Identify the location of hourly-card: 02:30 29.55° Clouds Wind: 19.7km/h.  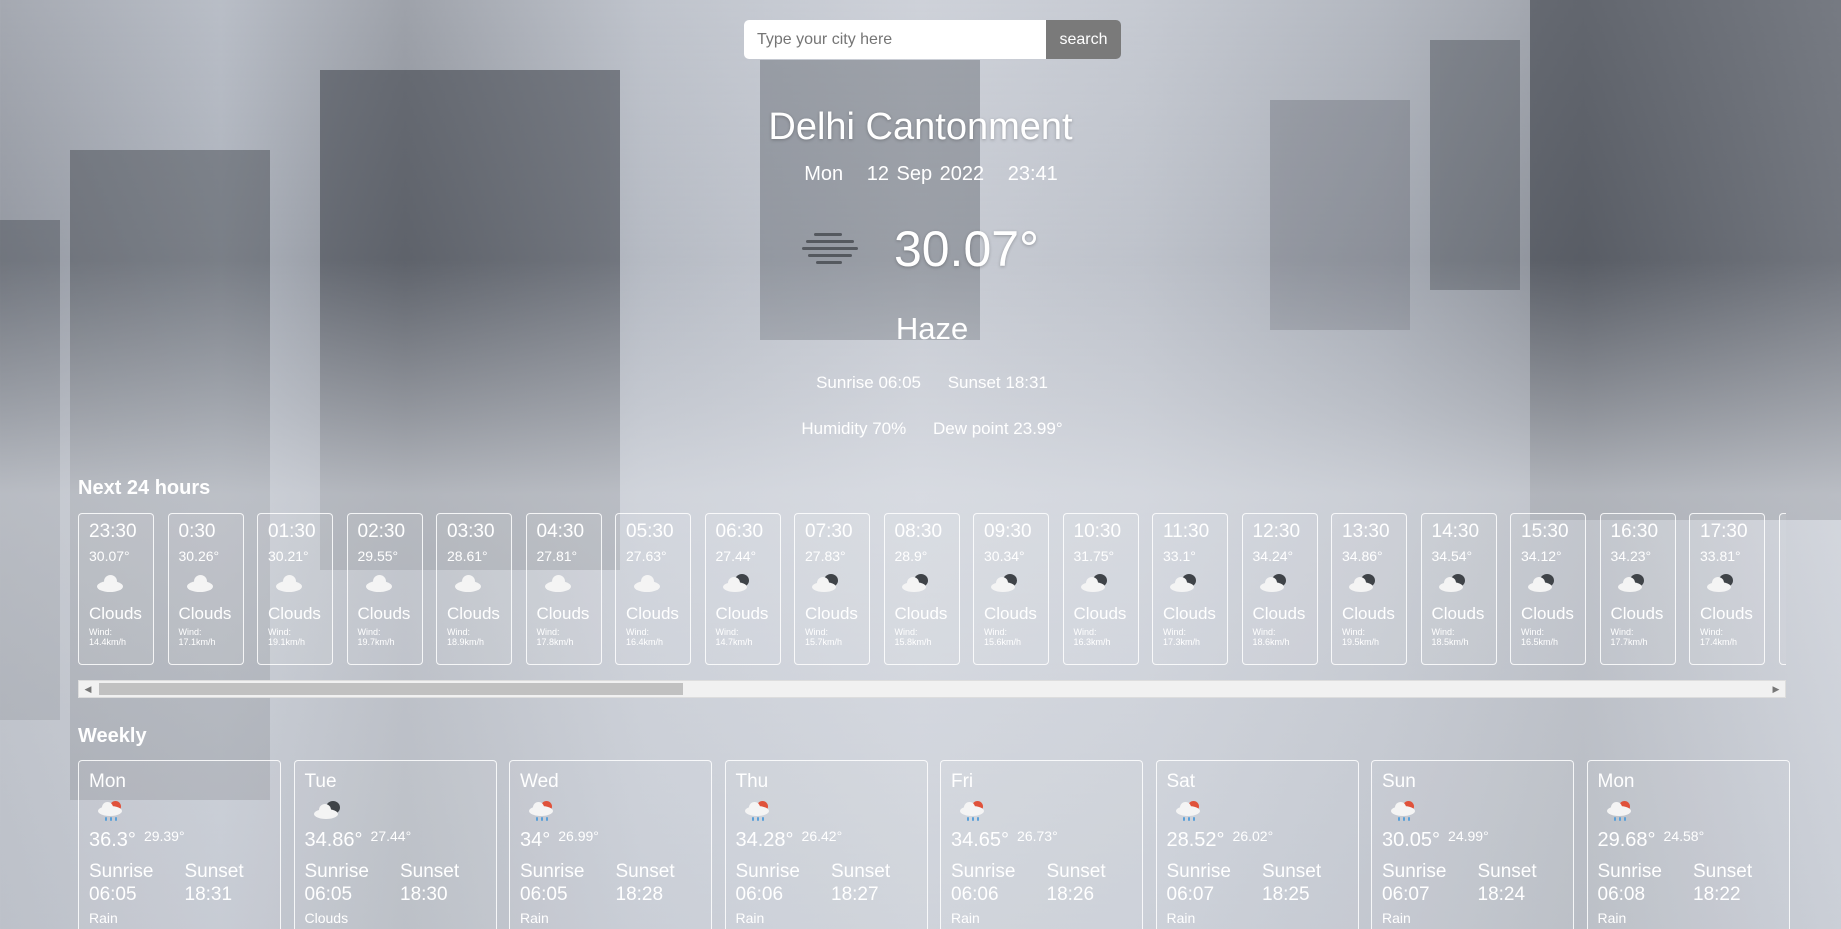
(384, 589).